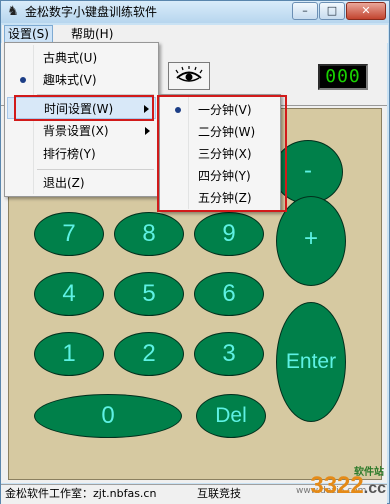 Image resolution: width=390 pixels, height=504 pixels. What do you see at coordinates (311, 362) in the screenshot?
I see `key-enter: Enter` at bounding box center [311, 362].